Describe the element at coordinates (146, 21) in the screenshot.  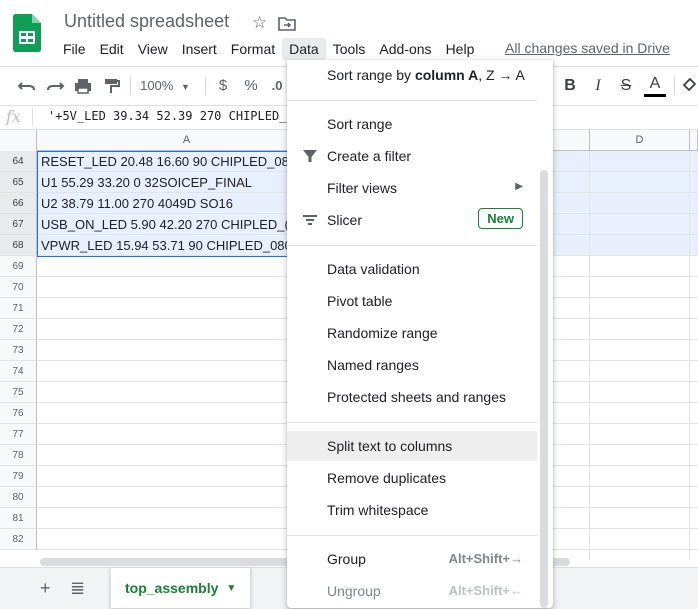
I see `document-title: Untitled spreadsheet` at that location.